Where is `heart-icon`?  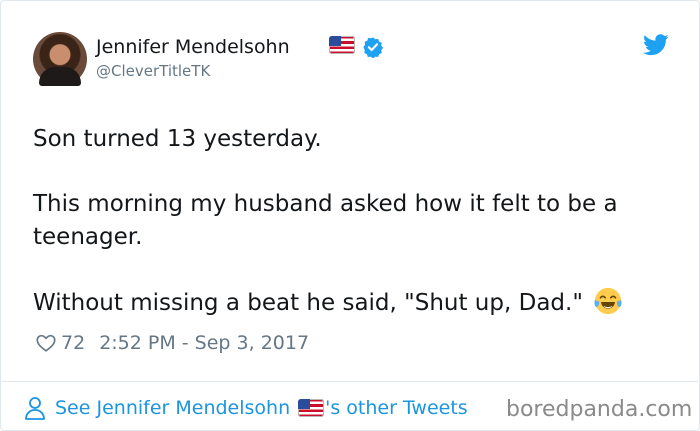
heart-icon is located at coordinates (46, 343).